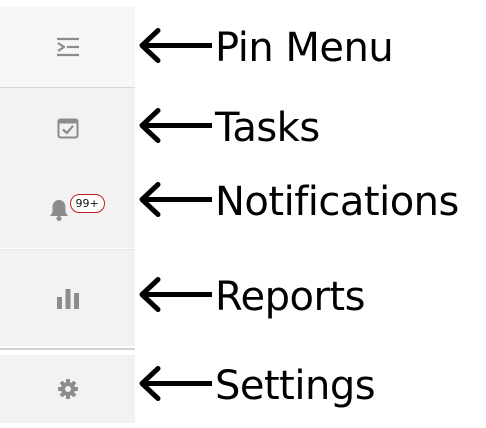 This screenshot has height=428, width=486. I want to click on tasks-icon, so click(68, 128).